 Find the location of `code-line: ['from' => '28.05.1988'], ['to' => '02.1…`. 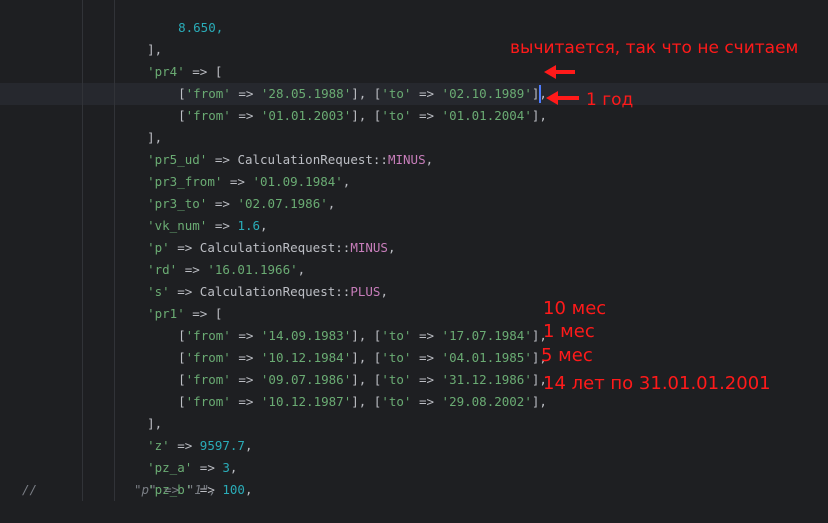

code-line: ['from' => '28.05.1988'], ['to' => '02.1… is located at coordinates (347, 81).